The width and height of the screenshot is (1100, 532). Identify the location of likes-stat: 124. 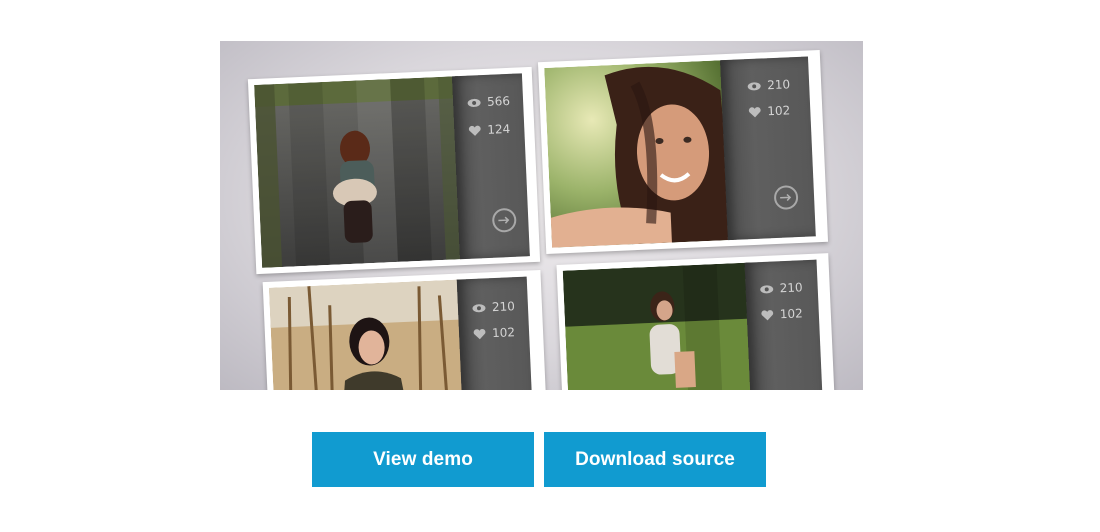
(489, 129).